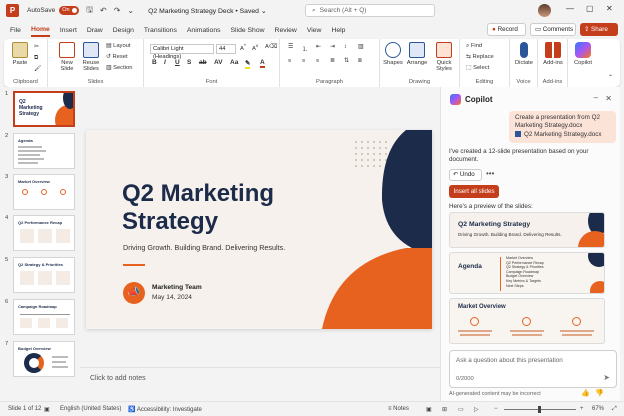  I want to click on reading-view-icon: ▭, so click(461, 409).